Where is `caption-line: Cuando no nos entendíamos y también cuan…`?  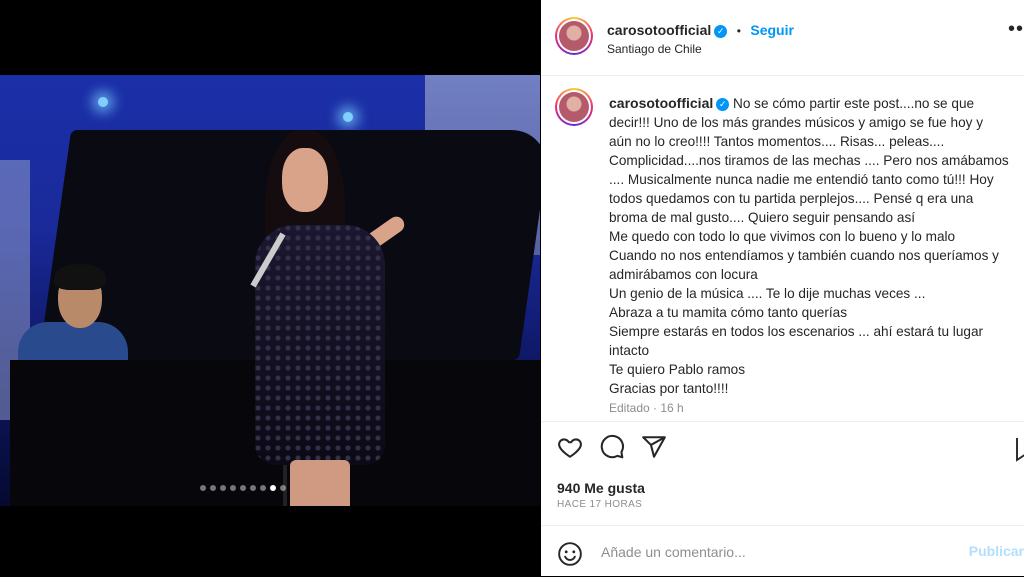 caption-line: Cuando no nos entendíamos y también cuan… is located at coordinates (804, 255).